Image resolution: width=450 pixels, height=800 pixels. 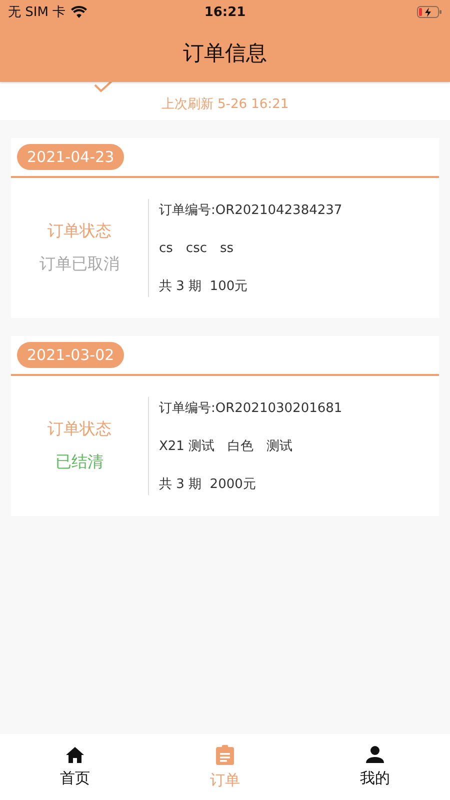 I want to click on tab-item: 我的, so click(x=375, y=767).